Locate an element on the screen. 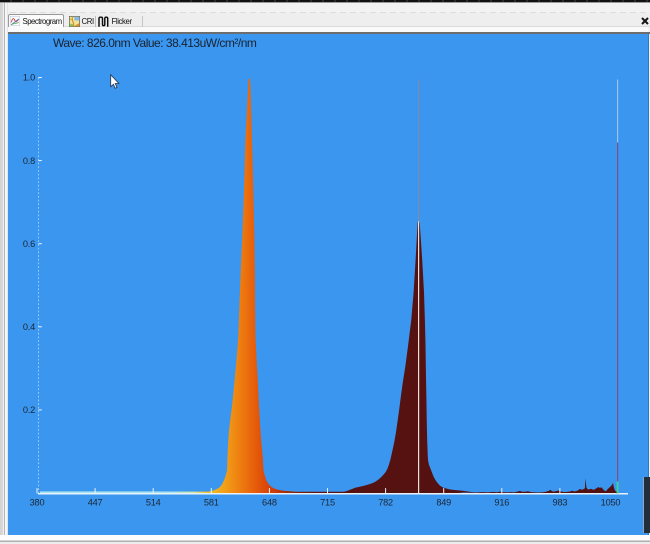  svg-text: 0.4 is located at coordinates (29, 327).